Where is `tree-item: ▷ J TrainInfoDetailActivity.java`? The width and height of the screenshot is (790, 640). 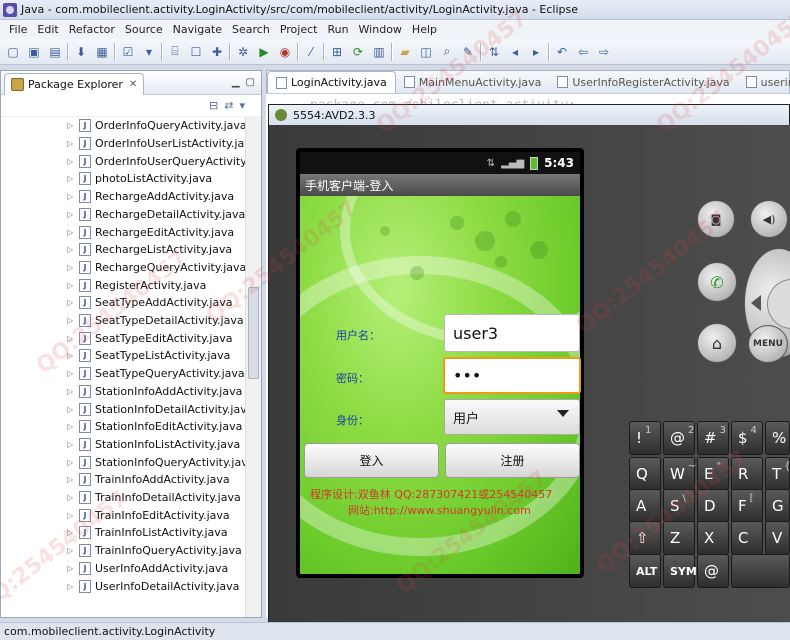
tree-item: ▷ J TrainInfoDetailActivity.java is located at coordinates (154, 498).